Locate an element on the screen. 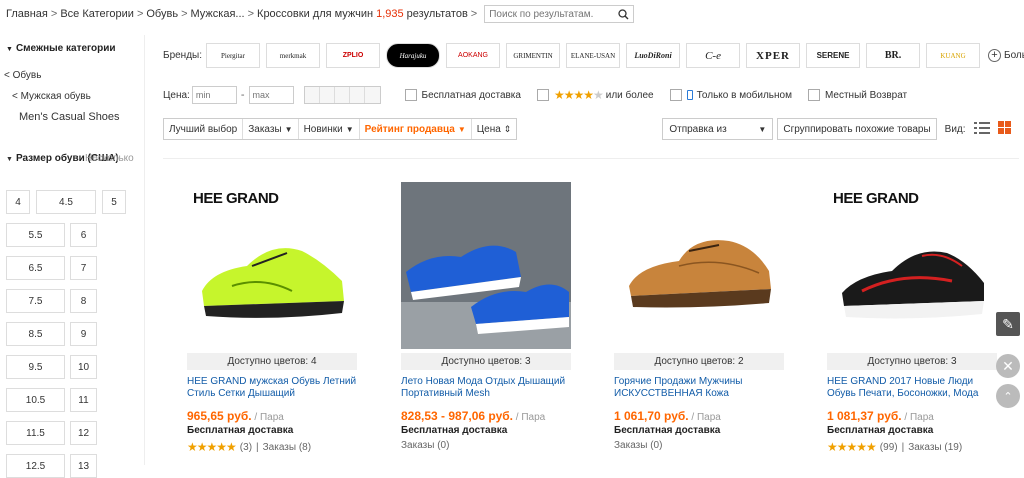  size-13: 13 is located at coordinates (83, 466).